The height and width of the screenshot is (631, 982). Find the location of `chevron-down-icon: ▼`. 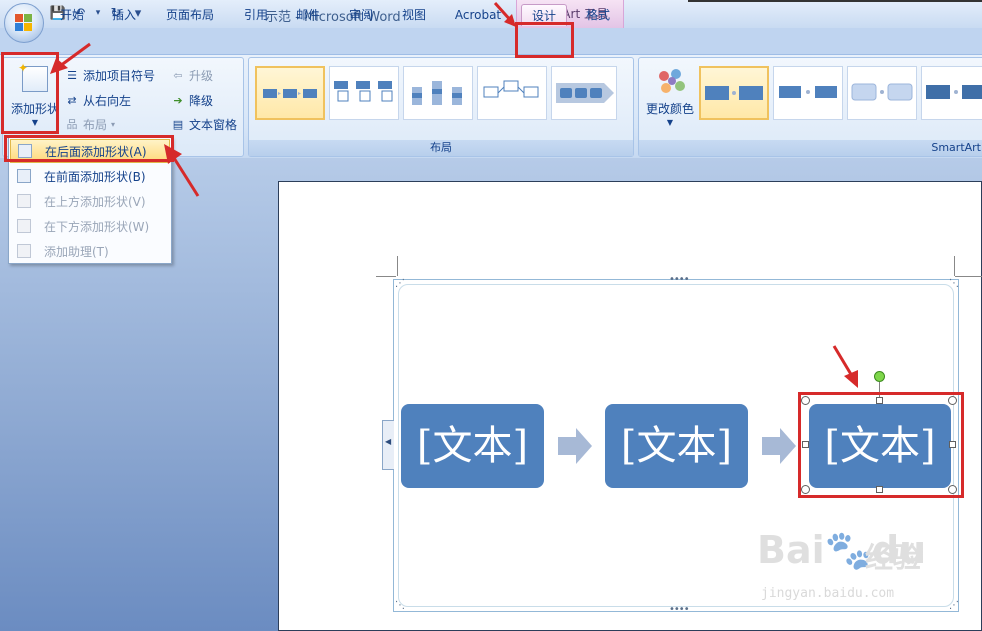

chevron-down-icon: ▼ is located at coordinates (670, 122).